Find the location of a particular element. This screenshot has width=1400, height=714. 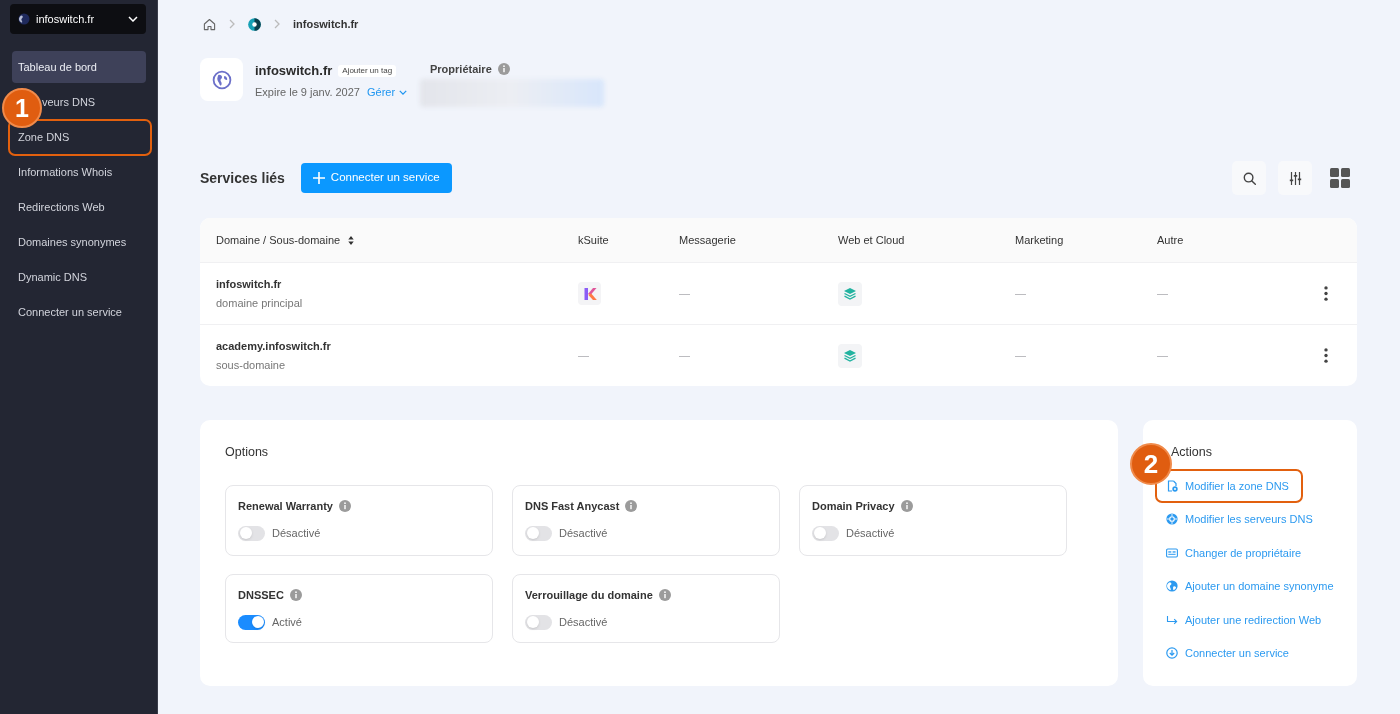

sidebar-item: Informations Whois is located at coordinates (65, 172).